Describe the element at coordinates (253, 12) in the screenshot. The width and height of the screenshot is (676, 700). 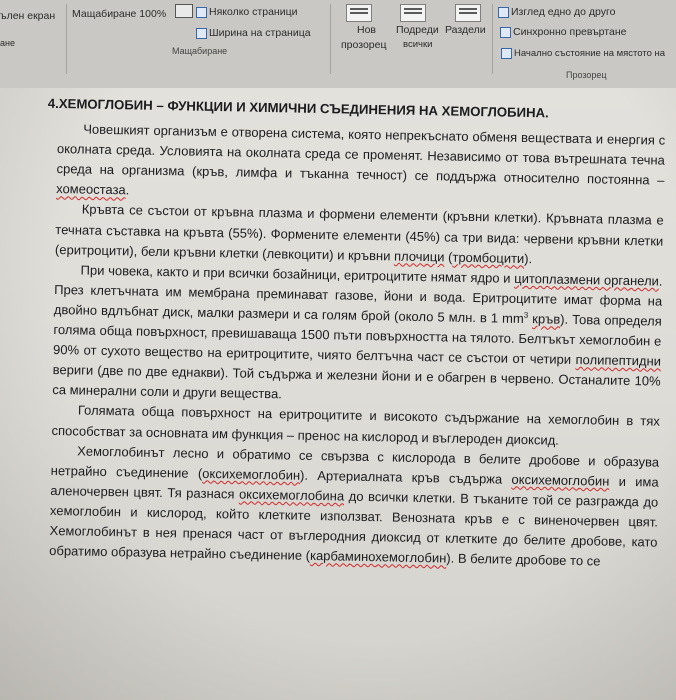
I see `multiple-pages-label: Няколко страници` at that location.